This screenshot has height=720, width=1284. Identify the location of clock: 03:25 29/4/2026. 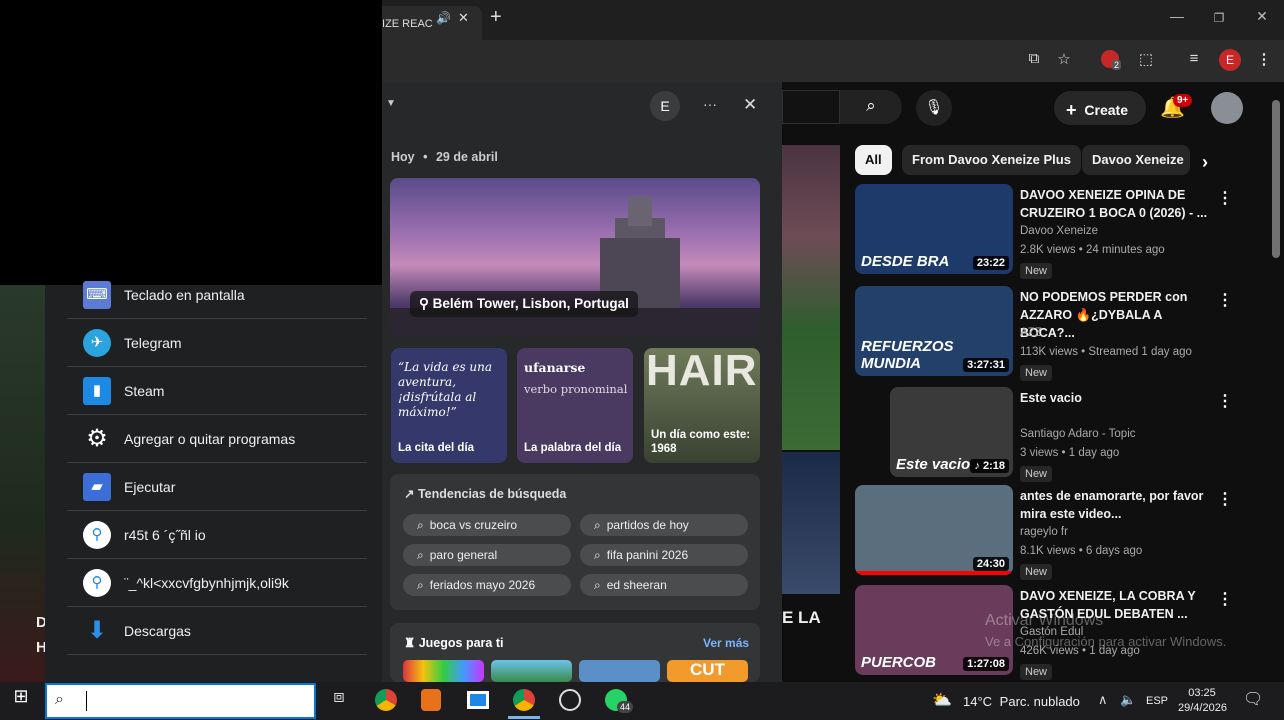
(1202, 701).